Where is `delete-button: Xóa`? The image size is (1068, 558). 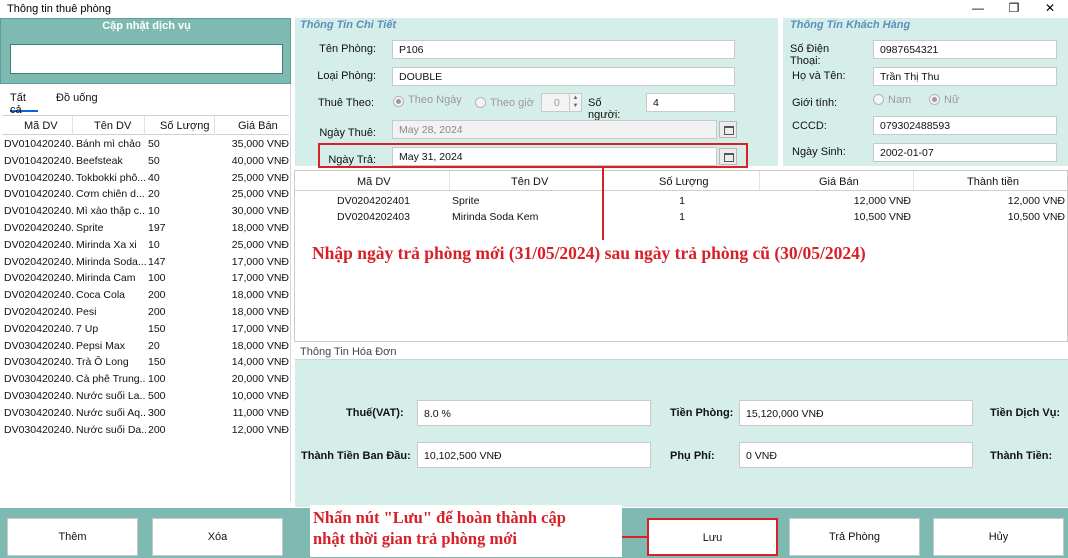
delete-button: Xóa is located at coordinates (217, 537).